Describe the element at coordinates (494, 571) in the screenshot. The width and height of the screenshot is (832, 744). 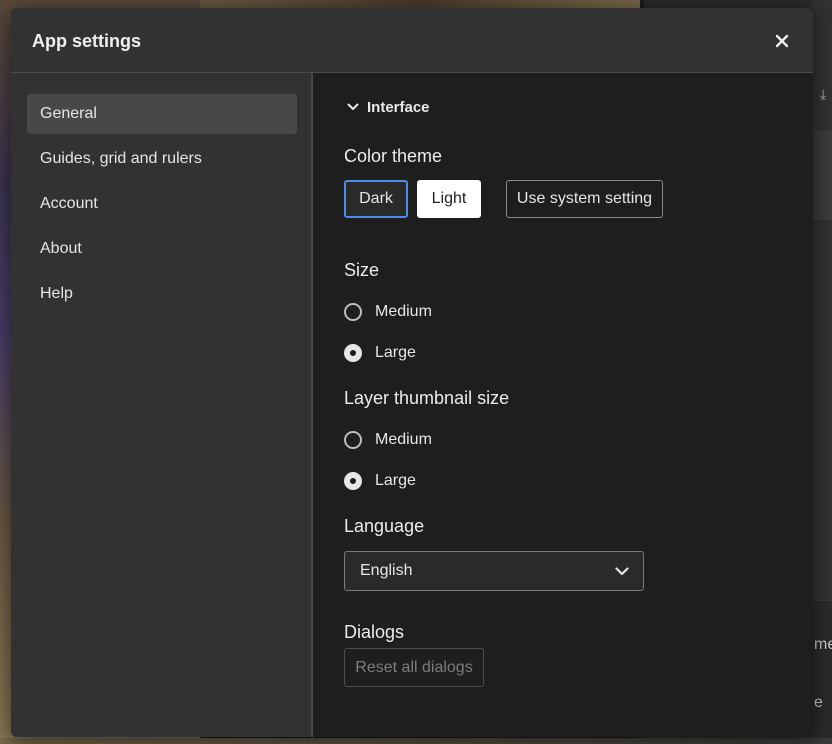
I see `language-select: English` at that location.